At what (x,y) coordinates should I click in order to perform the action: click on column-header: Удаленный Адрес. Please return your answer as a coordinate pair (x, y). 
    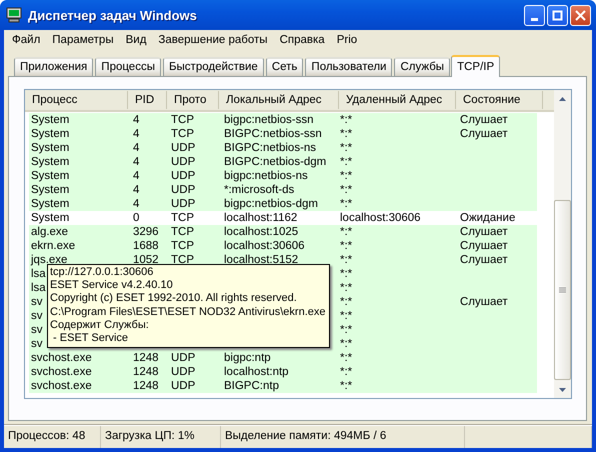
    Looking at the image, I should click on (397, 100).